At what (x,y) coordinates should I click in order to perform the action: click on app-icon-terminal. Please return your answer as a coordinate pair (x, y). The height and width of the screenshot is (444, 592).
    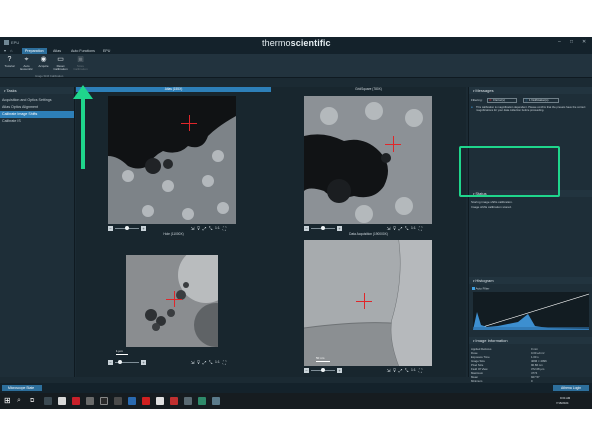
    Looking at the image, I should click on (118, 401).